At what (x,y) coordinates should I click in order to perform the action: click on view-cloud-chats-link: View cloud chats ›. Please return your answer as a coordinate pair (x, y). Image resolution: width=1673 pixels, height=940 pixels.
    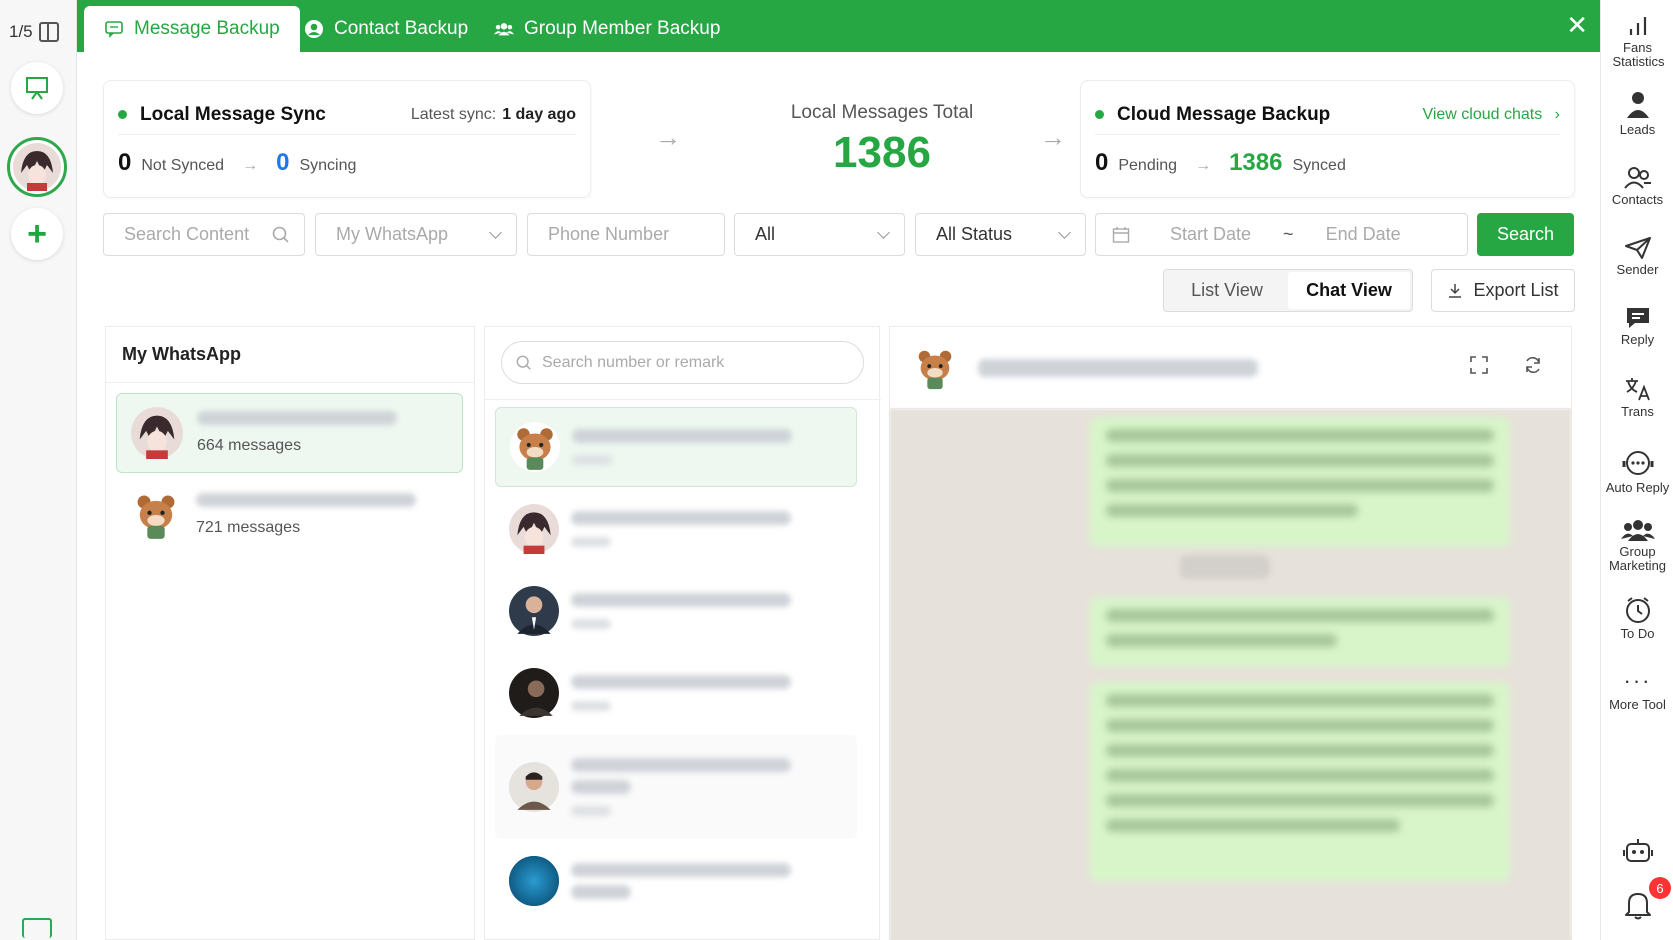
    Looking at the image, I should click on (1491, 115).